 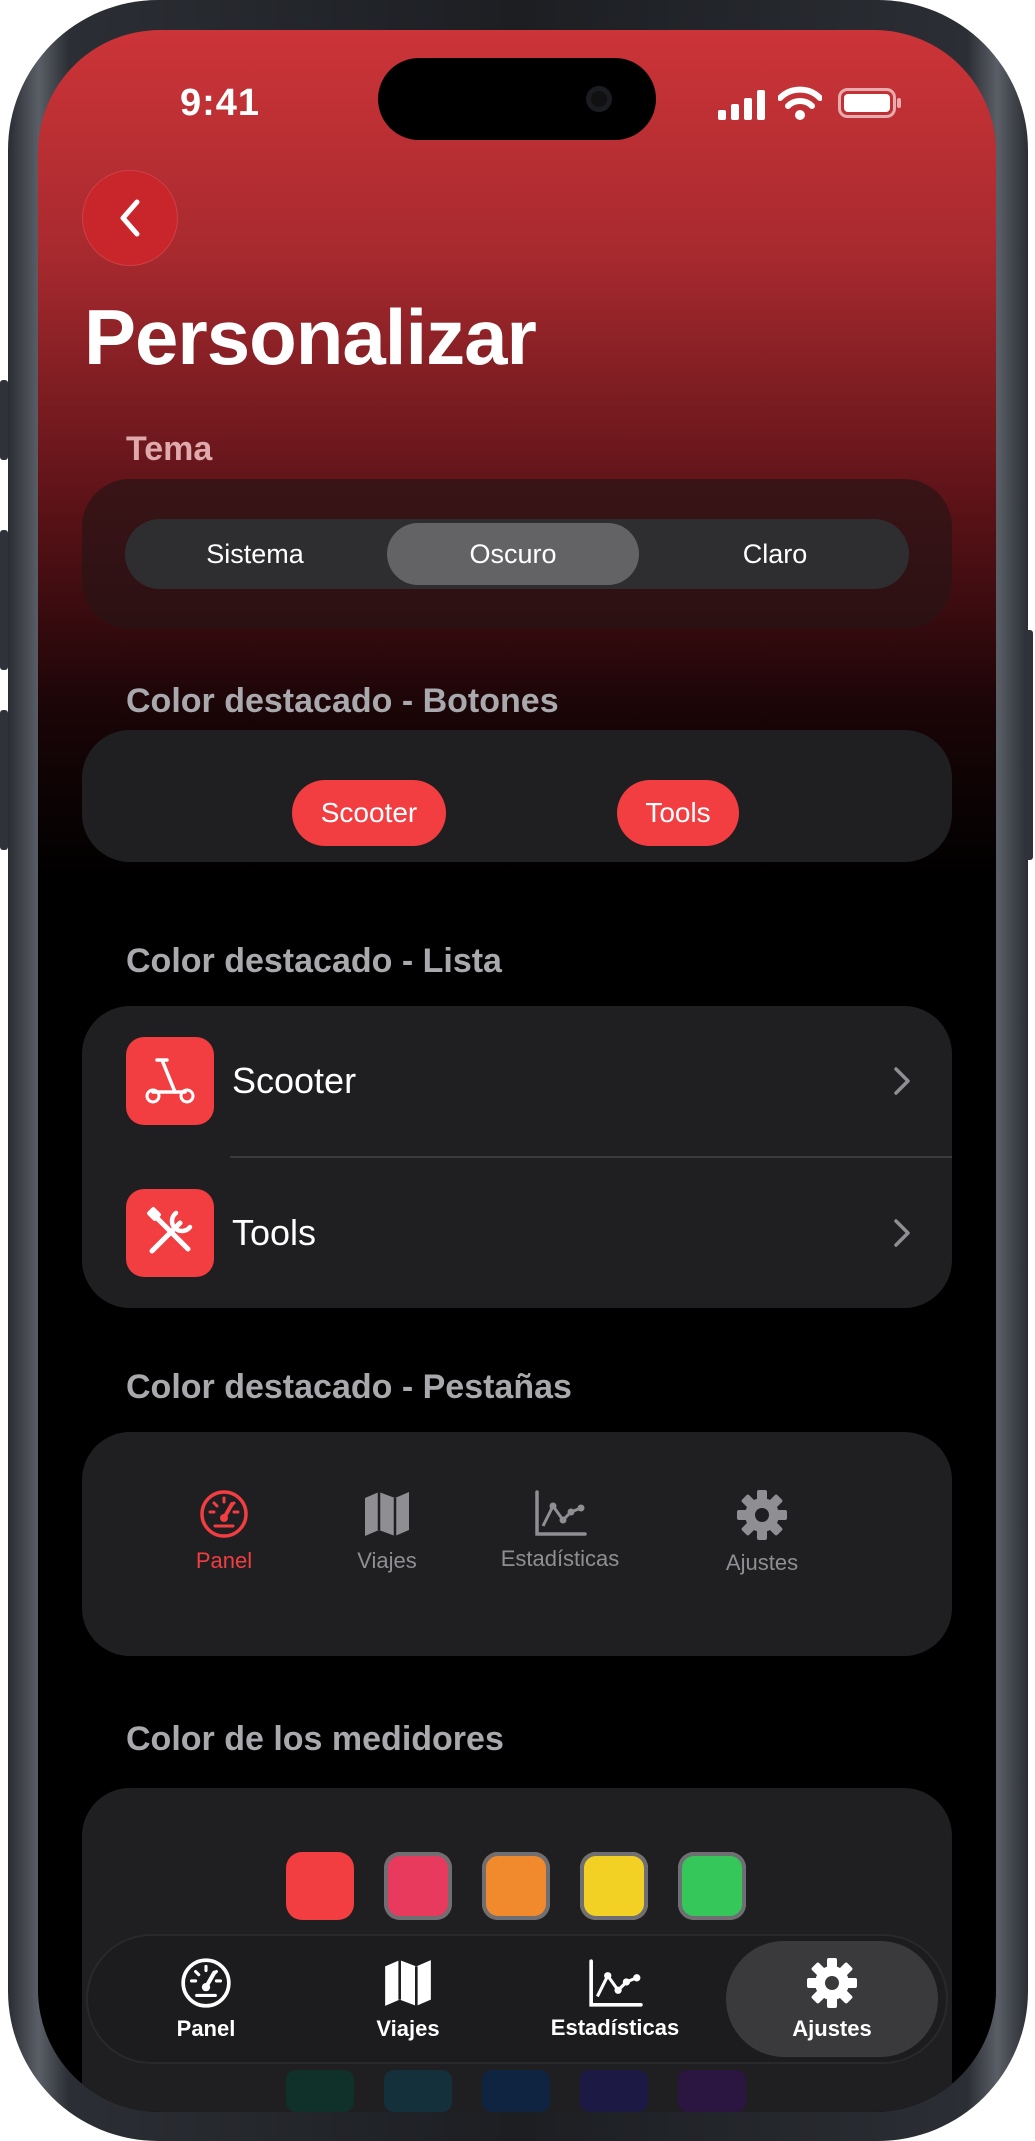 What do you see at coordinates (869, 103) in the screenshot?
I see `battery-icon` at bounding box center [869, 103].